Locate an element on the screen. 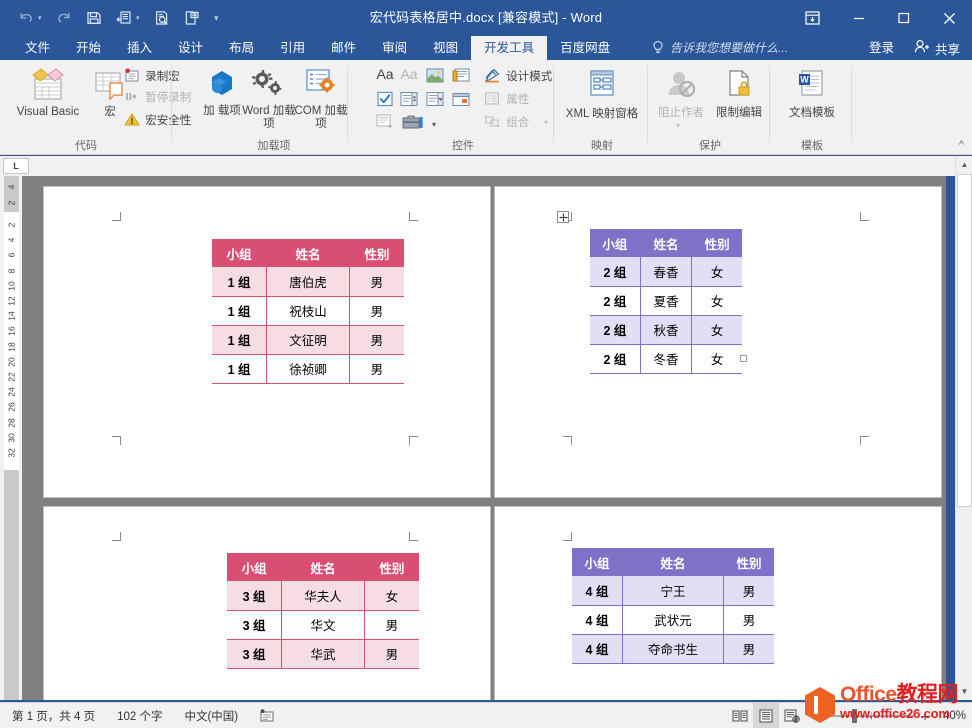  word-add-ins-button: Word 加载项 is located at coordinates (269, 98).